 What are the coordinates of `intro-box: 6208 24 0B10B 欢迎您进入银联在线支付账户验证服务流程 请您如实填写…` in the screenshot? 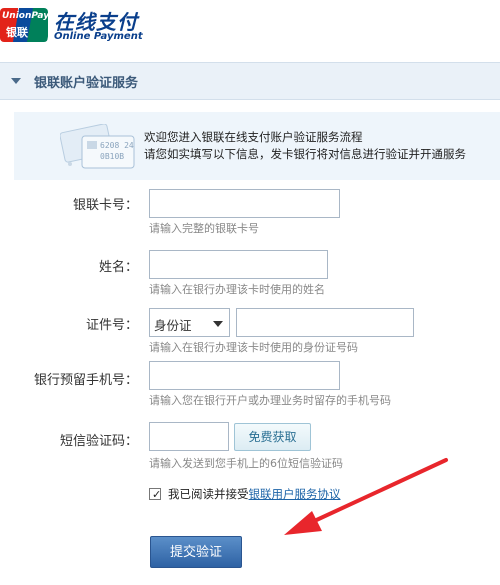 It's located at (257, 146).